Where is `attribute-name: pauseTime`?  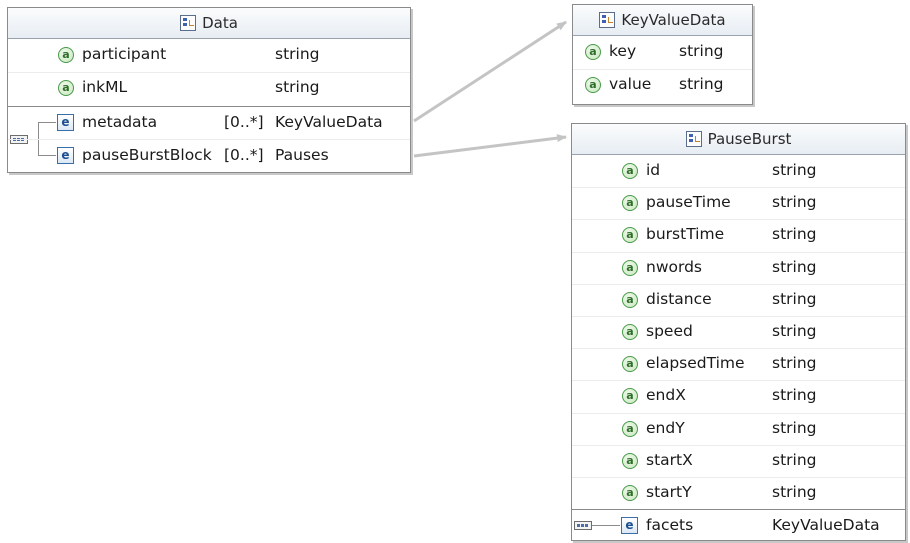 attribute-name: pauseTime is located at coordinates (688, 202).